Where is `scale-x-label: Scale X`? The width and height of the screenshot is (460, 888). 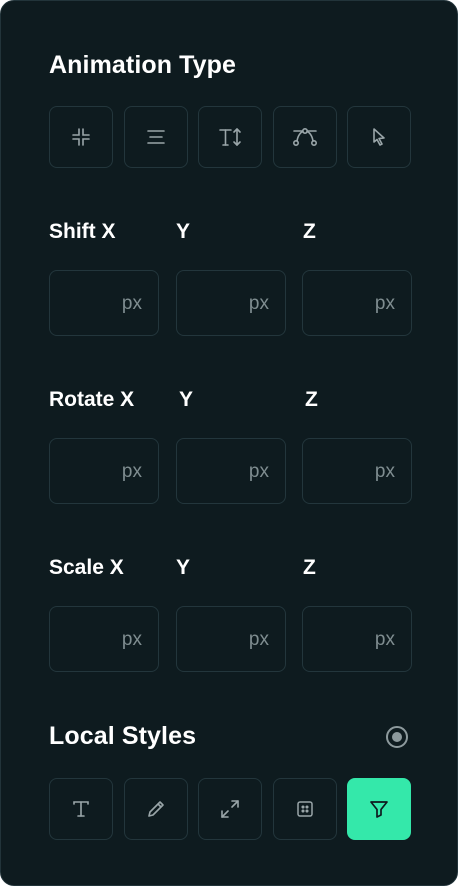 scale-x-label: Scale X is located at coordinates (86, 567).